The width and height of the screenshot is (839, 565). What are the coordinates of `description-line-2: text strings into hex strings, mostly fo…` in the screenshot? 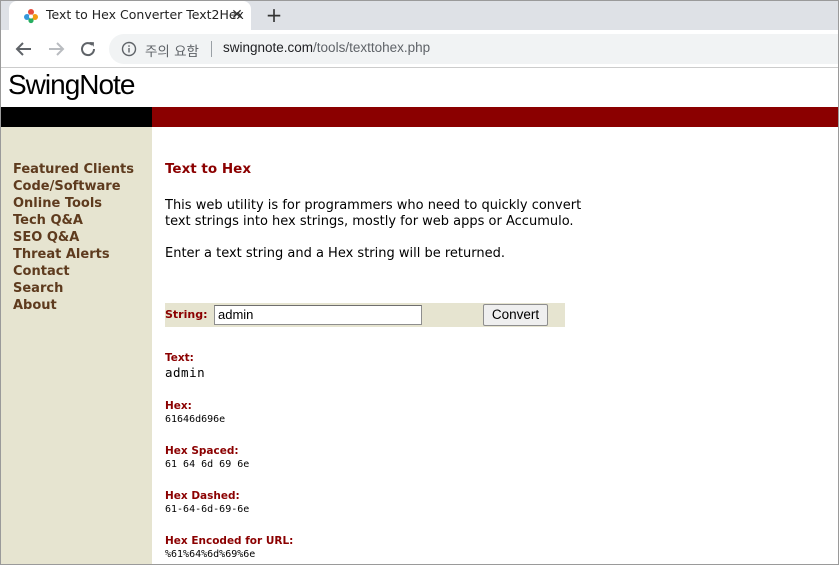 It's located at (369, 221).